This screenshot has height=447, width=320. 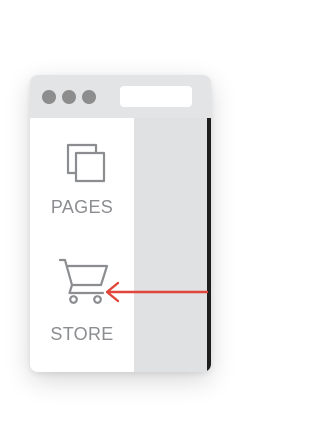 What do you see at coordinates (170, 245) in the screenshot?
I see `content-area` at bounding box center [170, 245].